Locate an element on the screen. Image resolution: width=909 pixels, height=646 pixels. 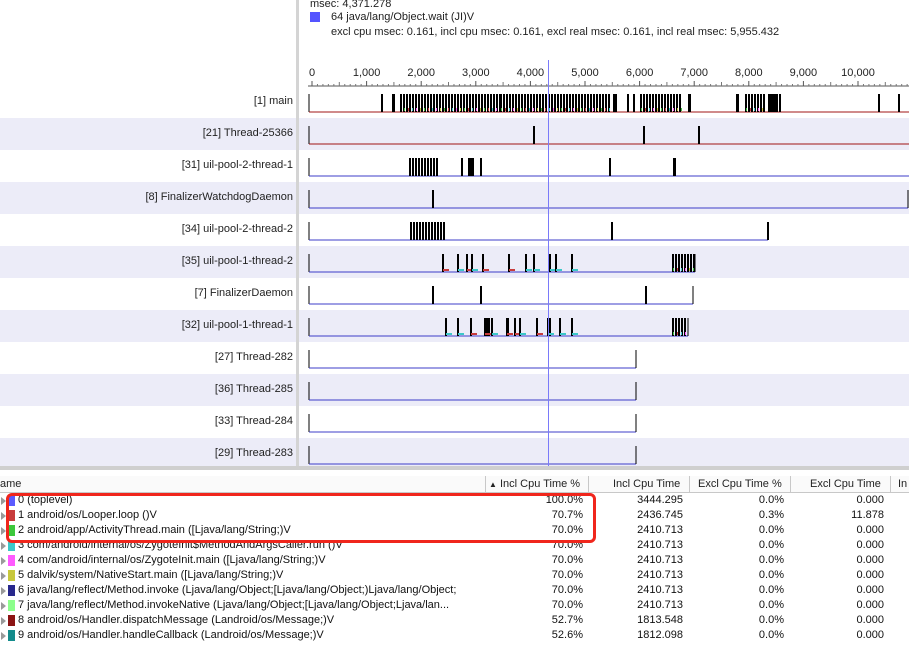
thread-row: [34] uil-pool-2-thread-2 is located at coordinates (454, 230).